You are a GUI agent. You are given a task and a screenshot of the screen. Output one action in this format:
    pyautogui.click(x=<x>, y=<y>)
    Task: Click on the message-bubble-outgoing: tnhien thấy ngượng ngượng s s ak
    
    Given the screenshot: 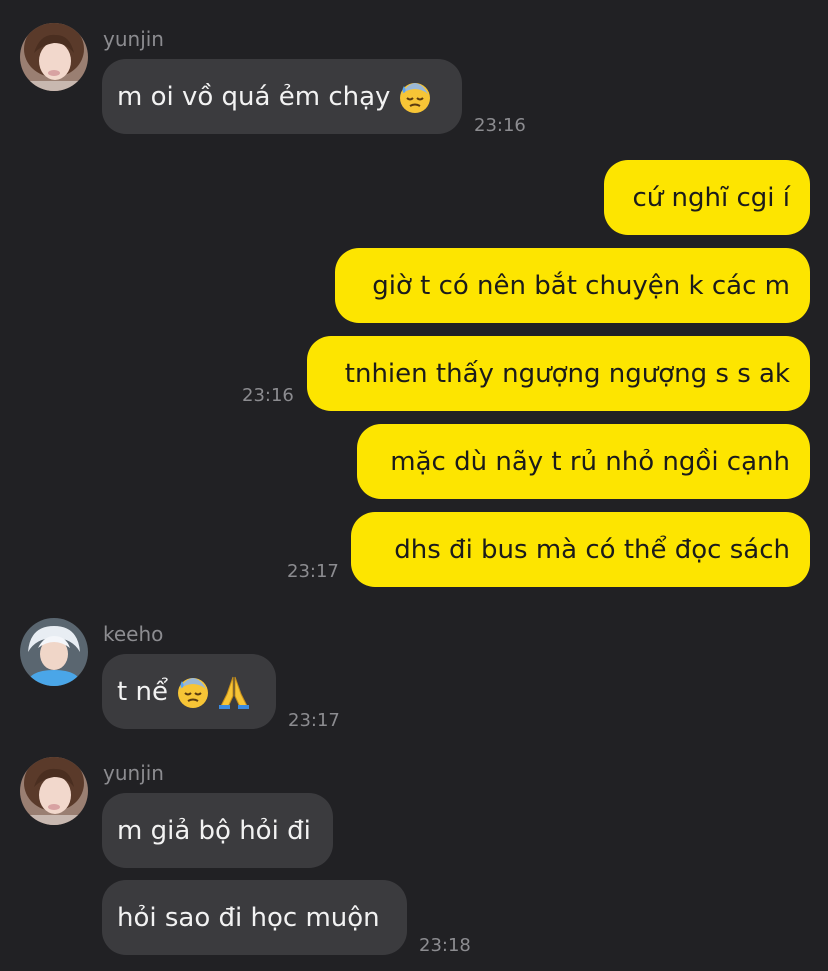 What is the action you would take?
    pyautogui.click(x=558, y=373)
    